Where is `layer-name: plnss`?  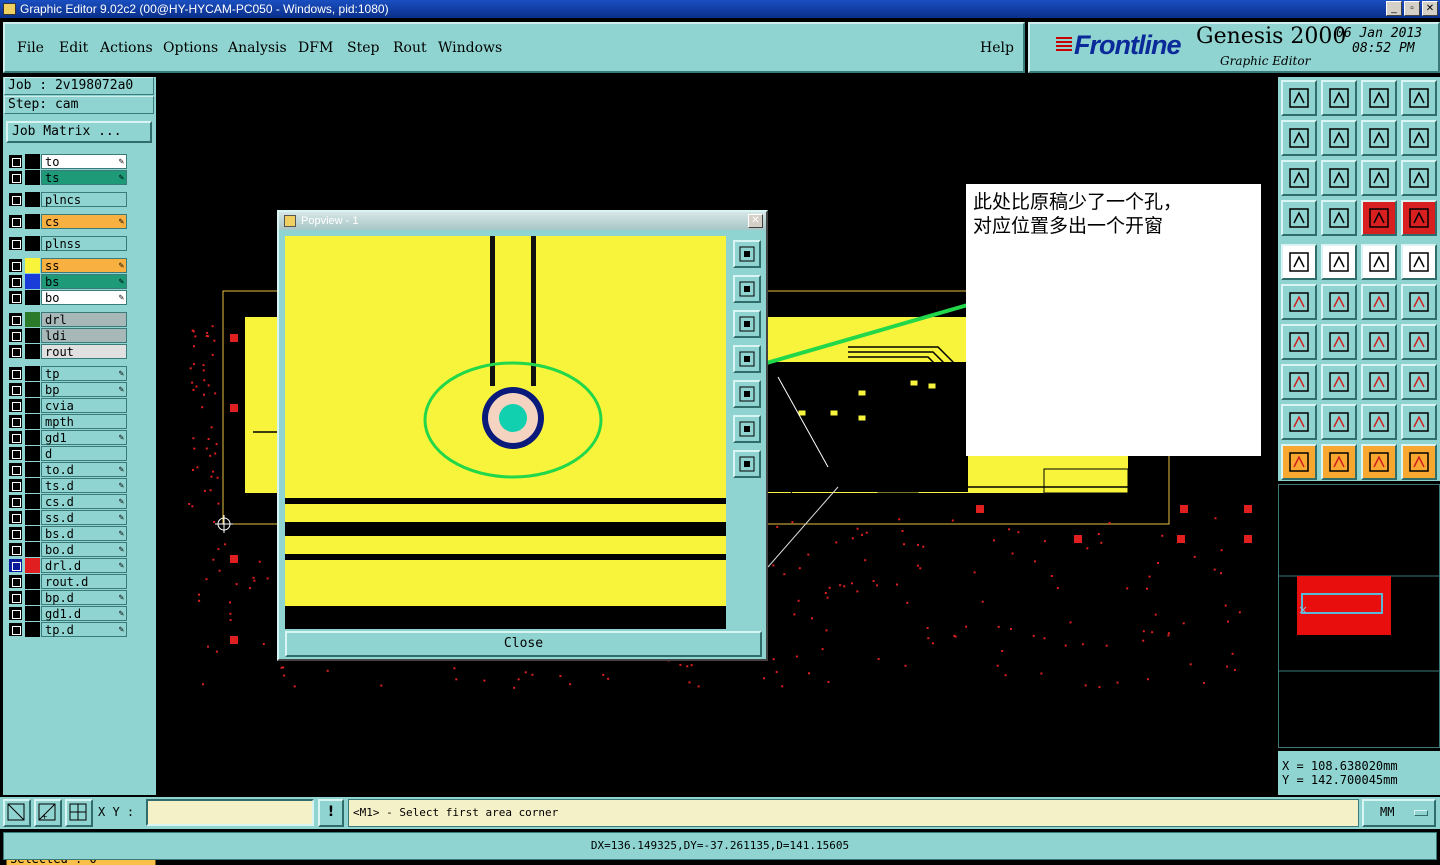 layer-name: plnss is located at coordinates (84, 243).